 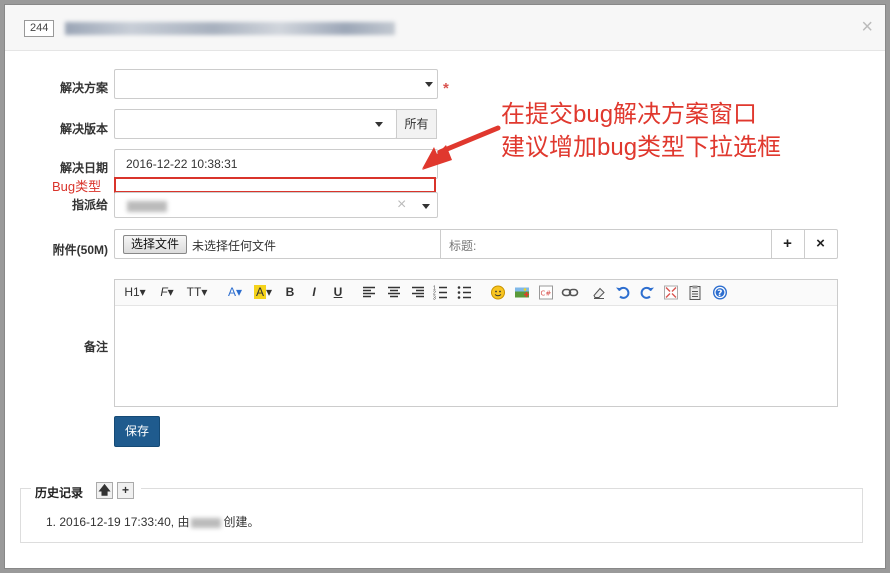 I want to click on no-file-text: 未选择任何文件, so click(x=234, y=246).